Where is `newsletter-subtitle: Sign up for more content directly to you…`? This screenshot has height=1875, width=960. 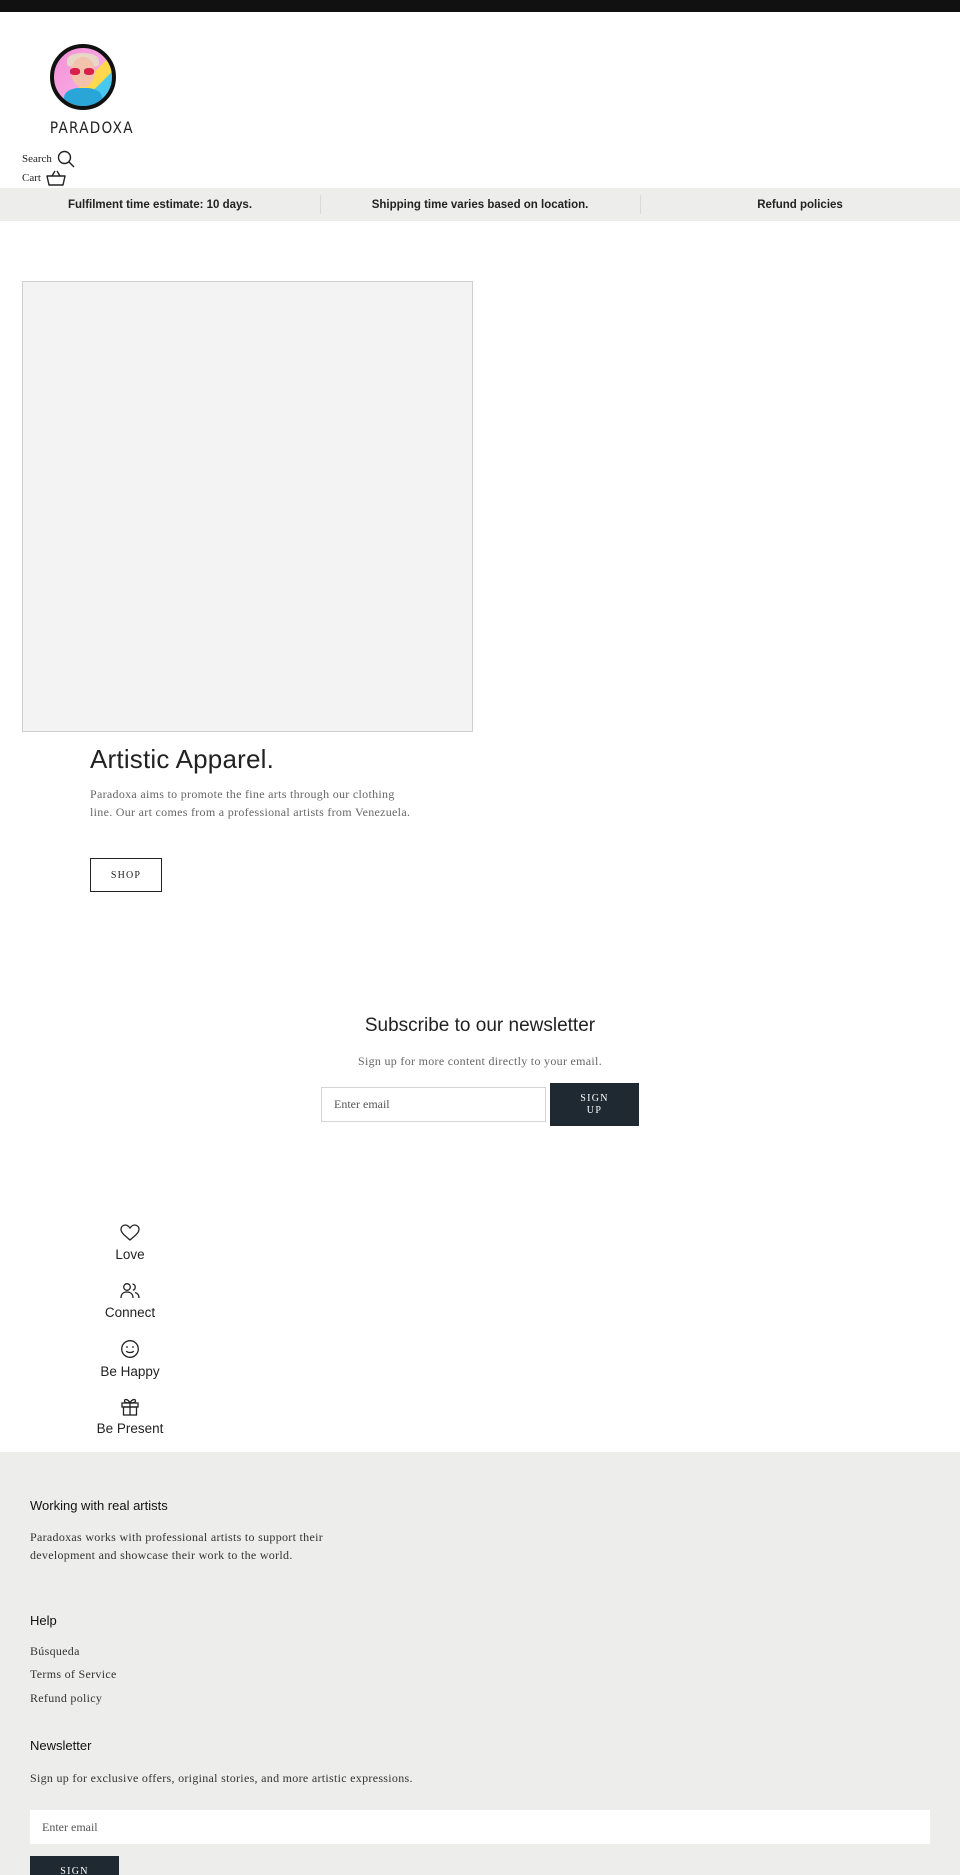 newsletter-subtitle: Sign up for more content directly to you… is located at coordinates (479, 1061).